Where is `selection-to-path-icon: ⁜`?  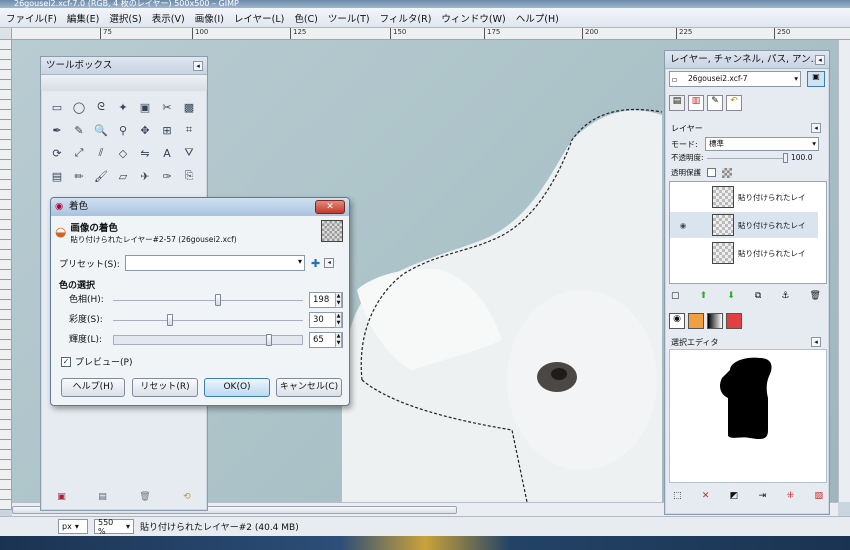 selection-to-path-icon: ⁜ is located at coordinates (791, 496).